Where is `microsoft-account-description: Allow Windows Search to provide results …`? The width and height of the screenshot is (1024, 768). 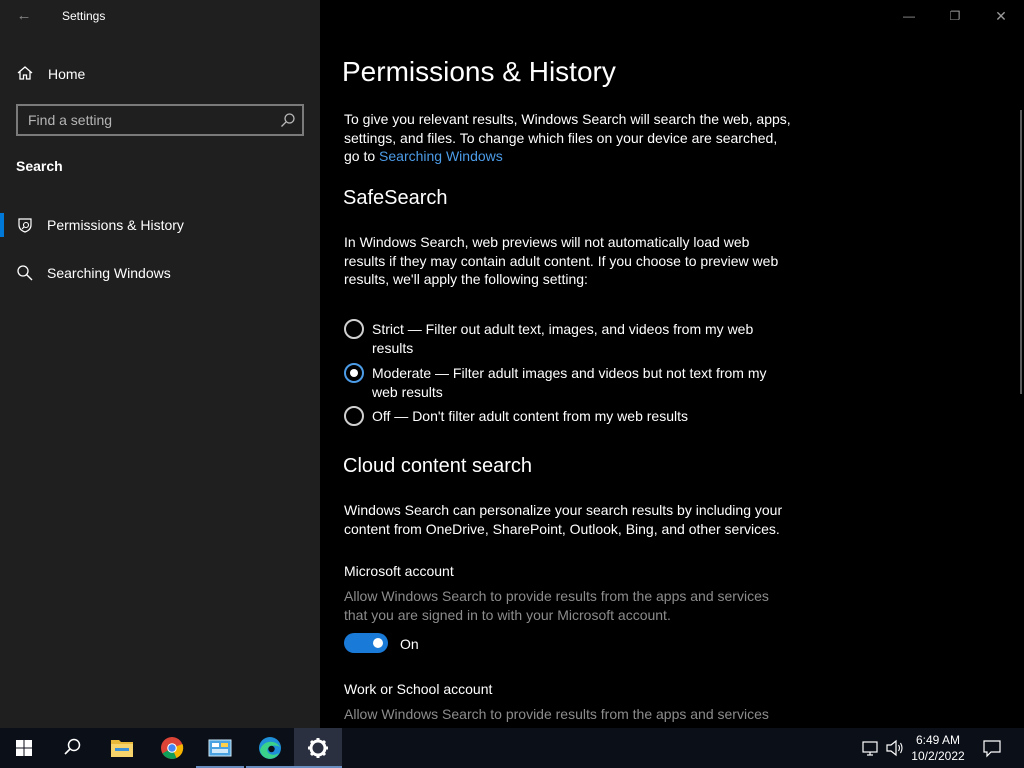 microsoft-account-description: Allow Windows Search to provide results … is located at coordinates (556, 605).